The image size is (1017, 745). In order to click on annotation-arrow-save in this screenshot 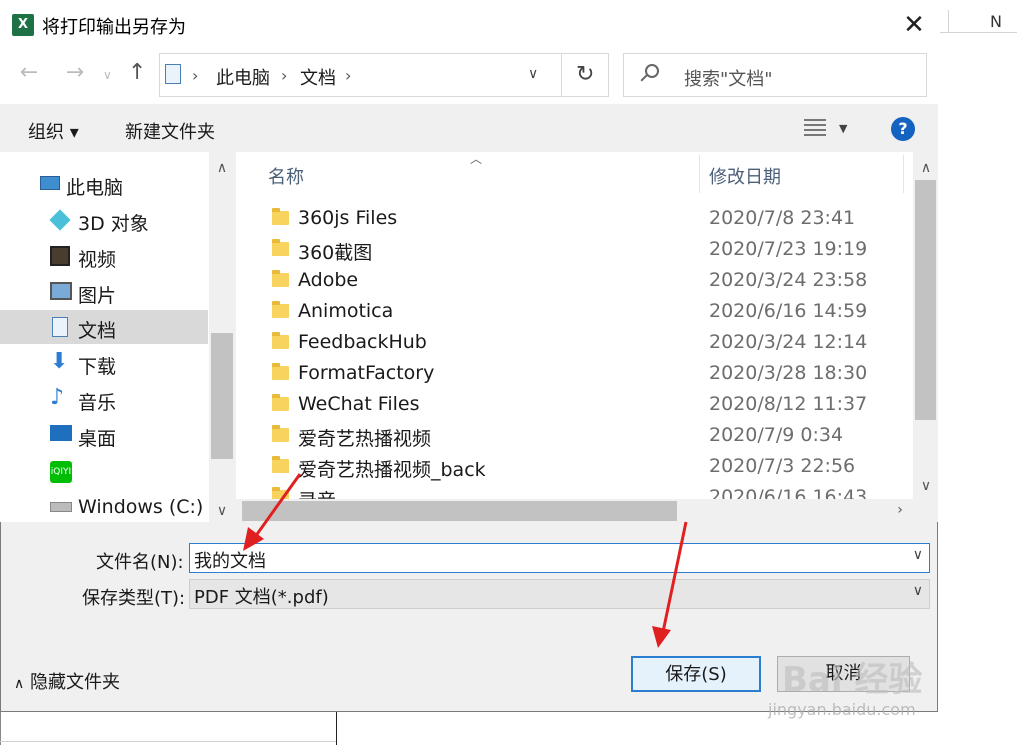, I will do `click(670, 584)`.